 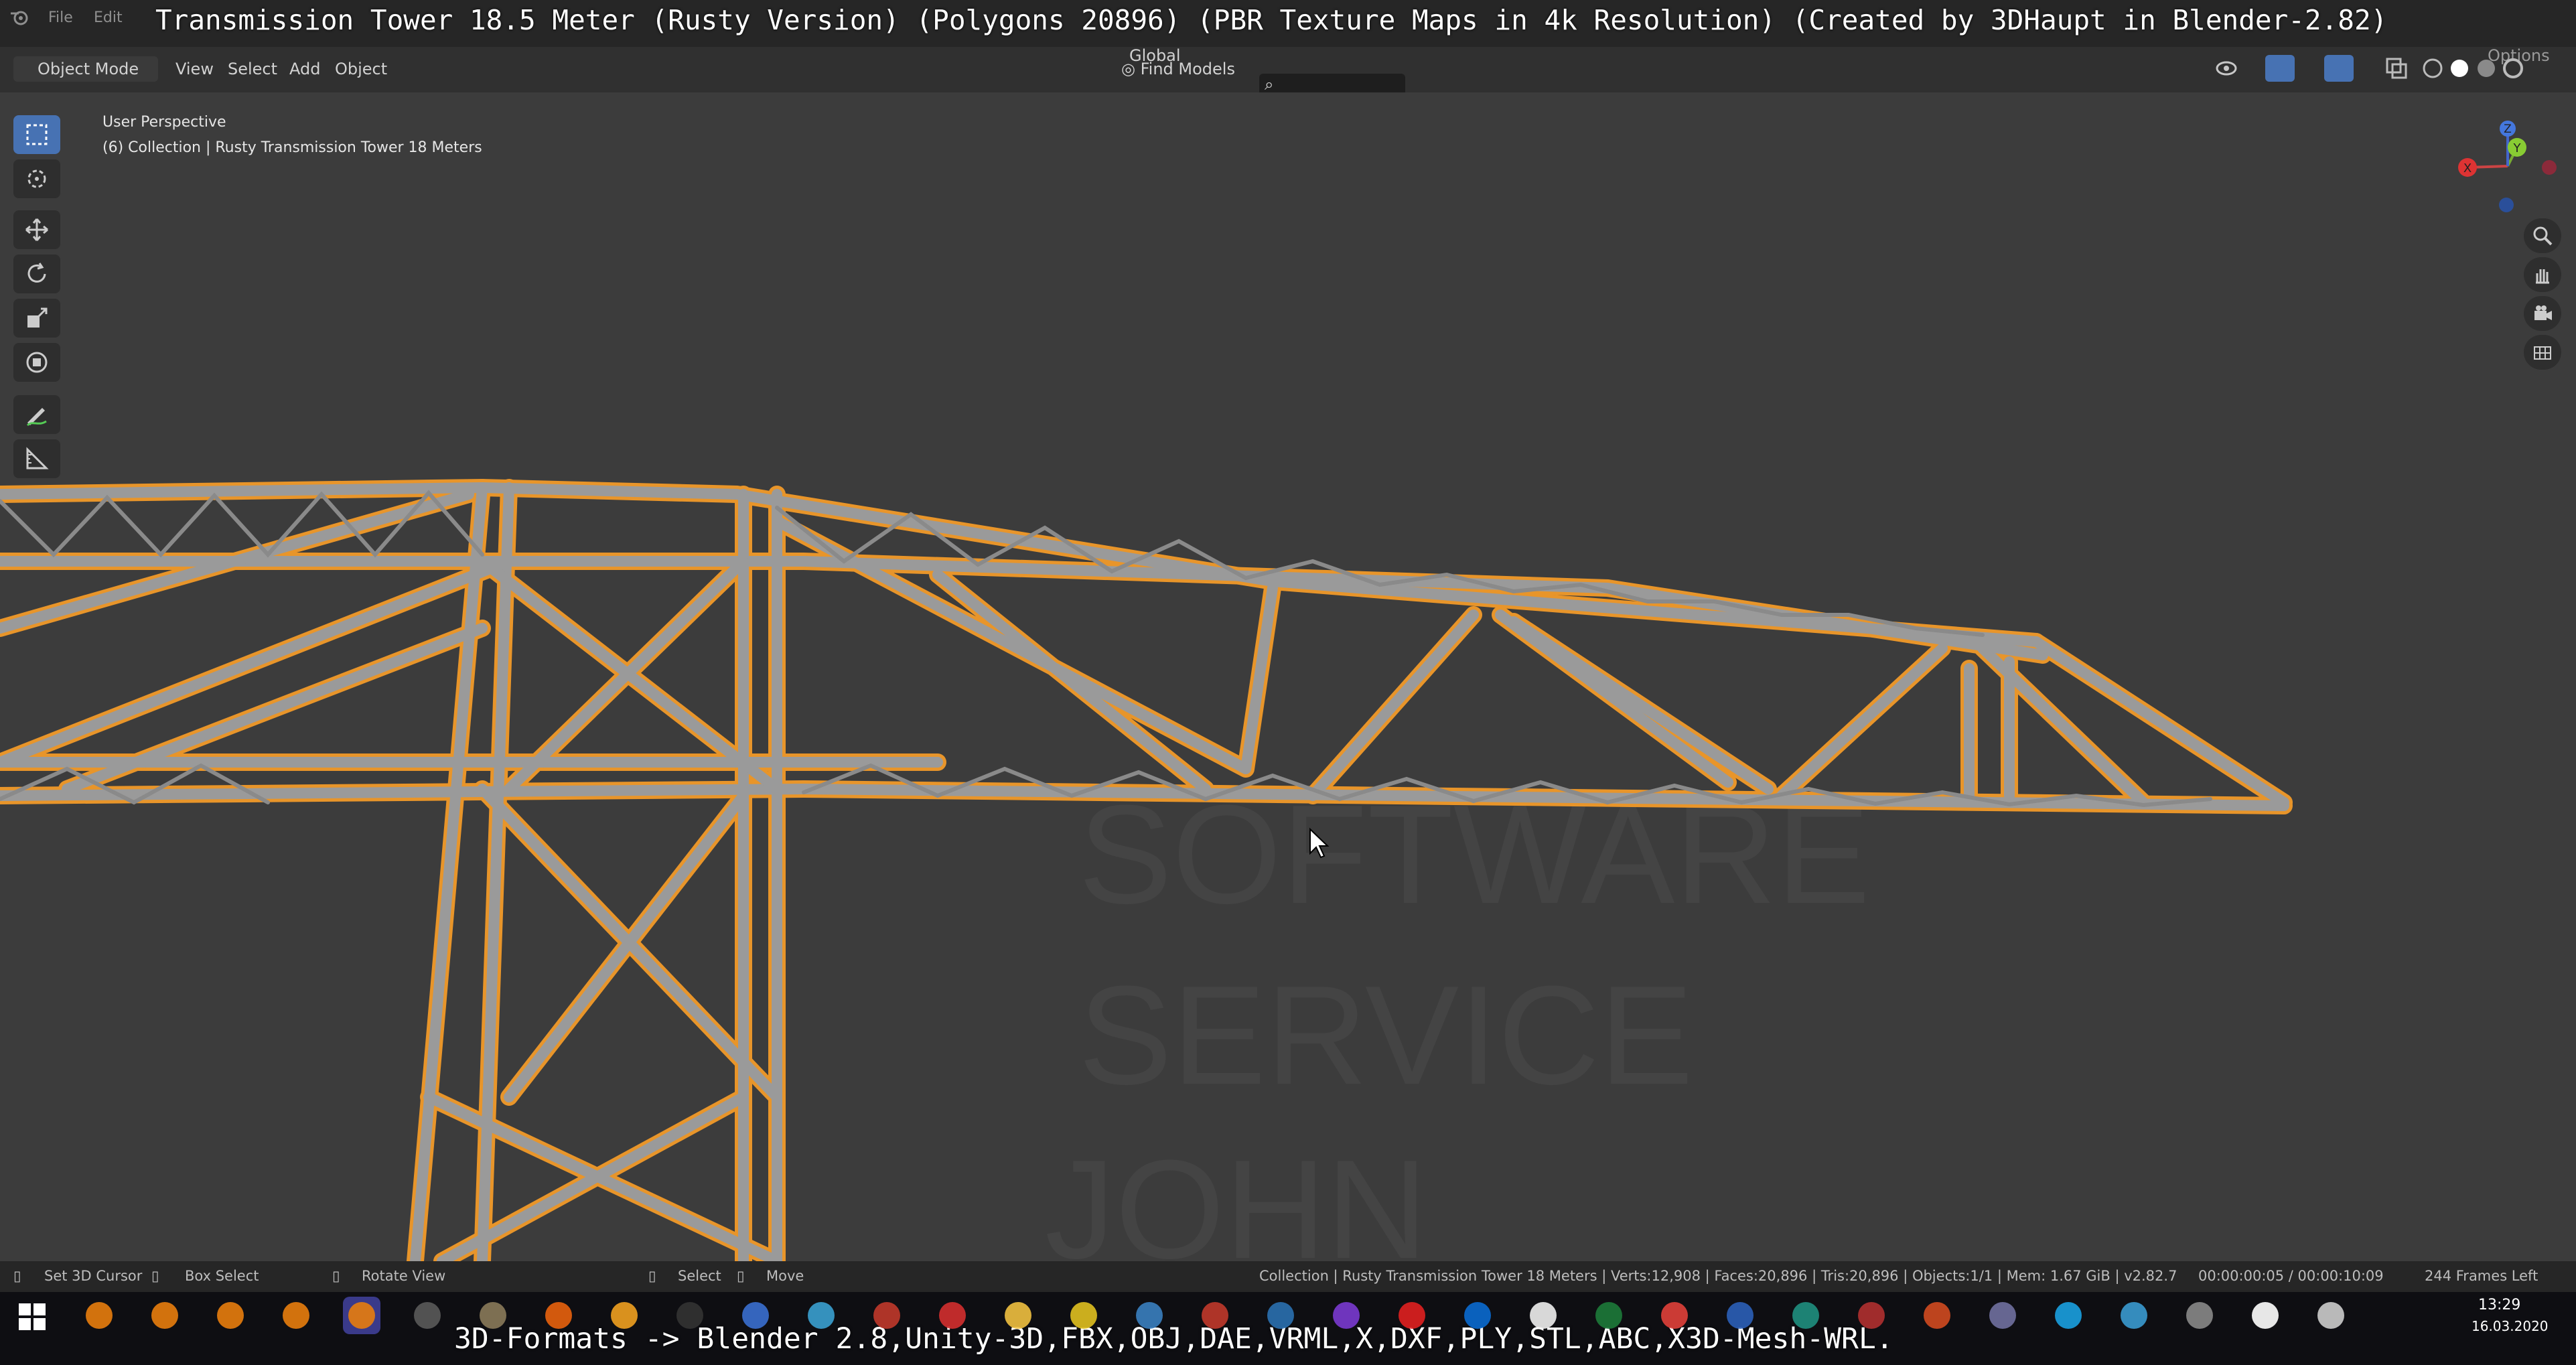 I want to click on gizmo-neg-z, so click(x=2506, y=205).